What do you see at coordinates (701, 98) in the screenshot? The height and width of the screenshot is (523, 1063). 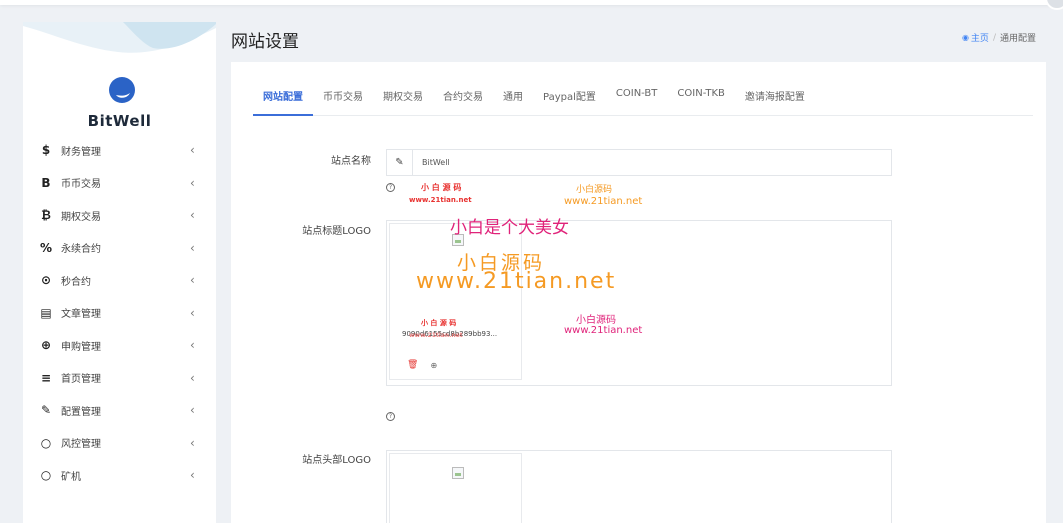 I see `tab-7: COIN-TKB` at bounding box center [701, 98].